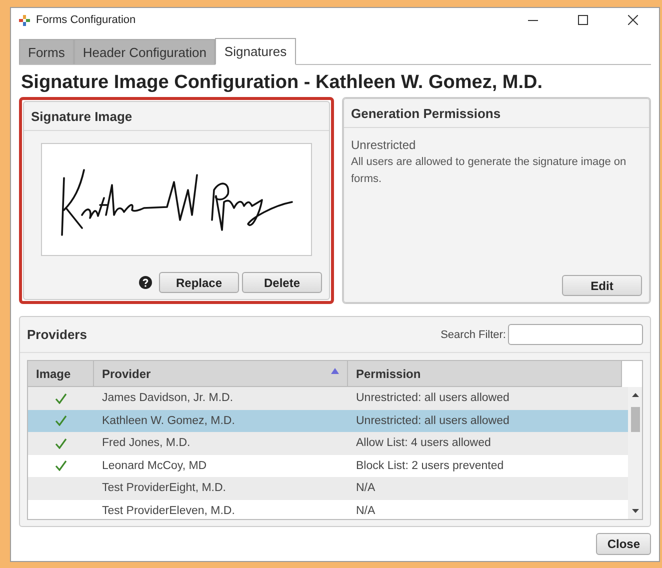  What do you see at coordinates (633, 20) in the screenshot?
I see `close-icon` at bounding box center [633, 20].